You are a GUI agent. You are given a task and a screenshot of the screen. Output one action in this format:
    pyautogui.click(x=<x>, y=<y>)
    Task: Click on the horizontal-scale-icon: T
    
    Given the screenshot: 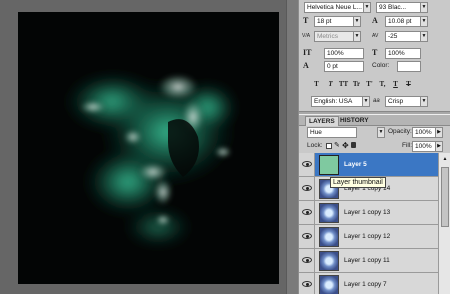 What is the action you would take?
    pyautogui.click(x=375, y=52)
    